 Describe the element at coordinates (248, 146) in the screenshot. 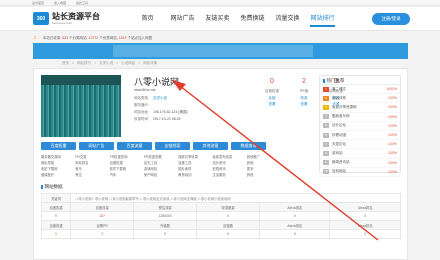

I see `action-button: 数据查询` at that location.